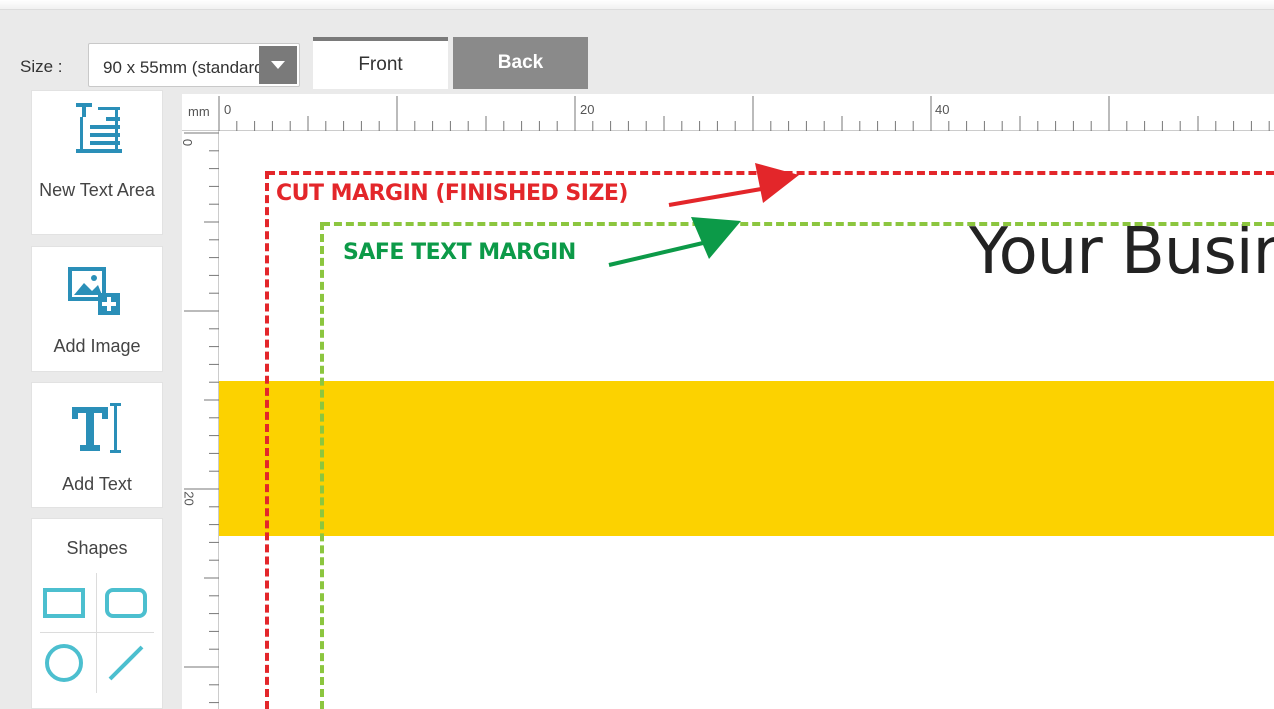 The width and height of the screenshot is (1274, 709). What do you see at coordinates (65, 603) in the screenshot?
I see `rectangle-icon` at bounding box center [65, 603].